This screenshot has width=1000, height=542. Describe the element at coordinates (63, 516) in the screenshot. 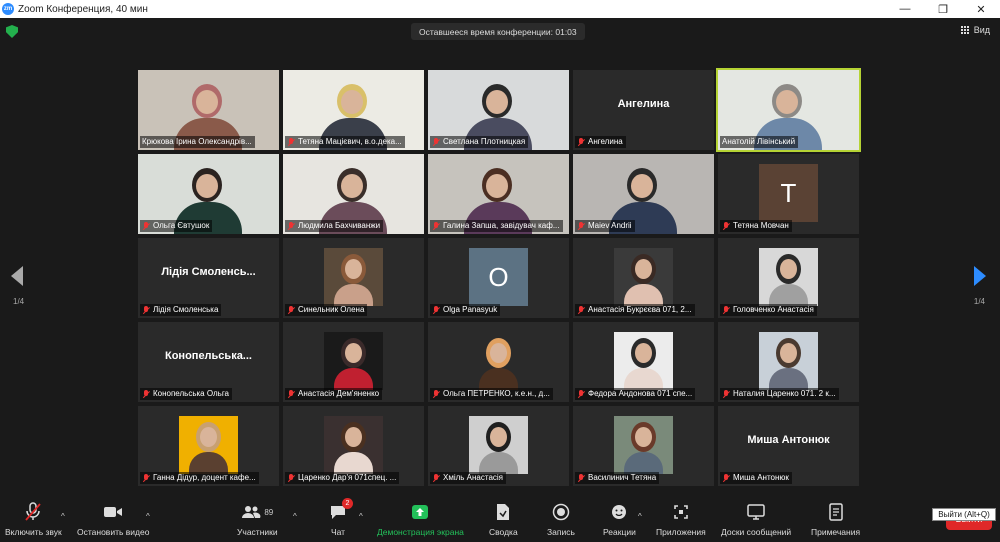

I see `audio-options-caret-icon: ^` at that location.